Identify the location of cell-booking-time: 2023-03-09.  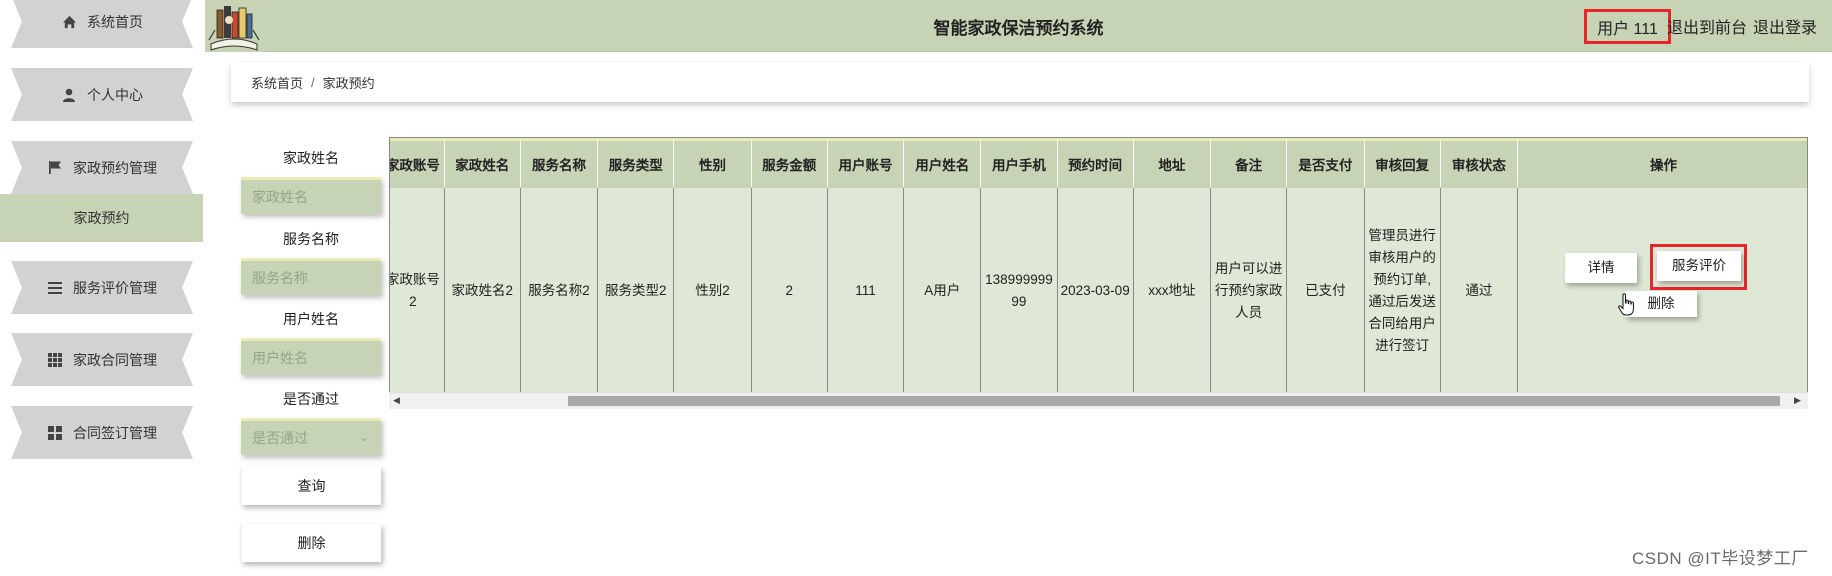
(1095, 291).